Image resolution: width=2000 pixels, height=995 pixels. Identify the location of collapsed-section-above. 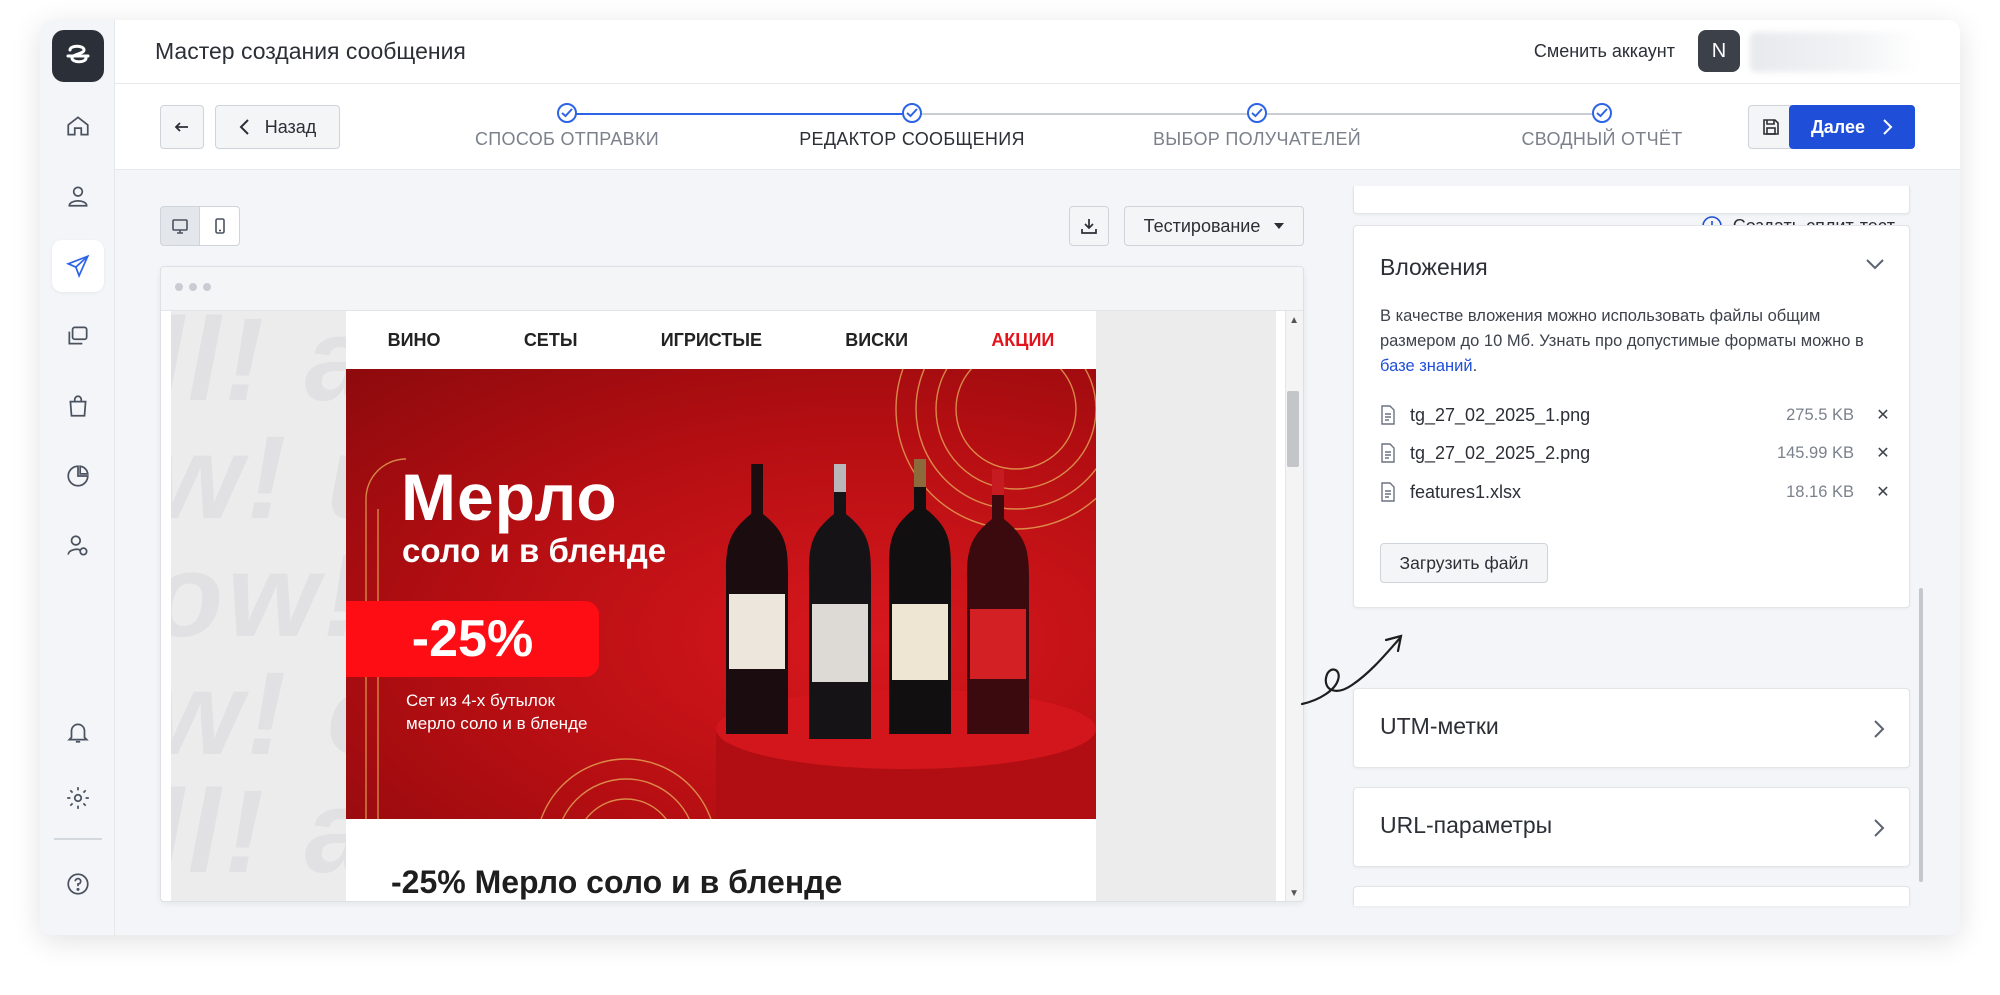
(1631, 200).